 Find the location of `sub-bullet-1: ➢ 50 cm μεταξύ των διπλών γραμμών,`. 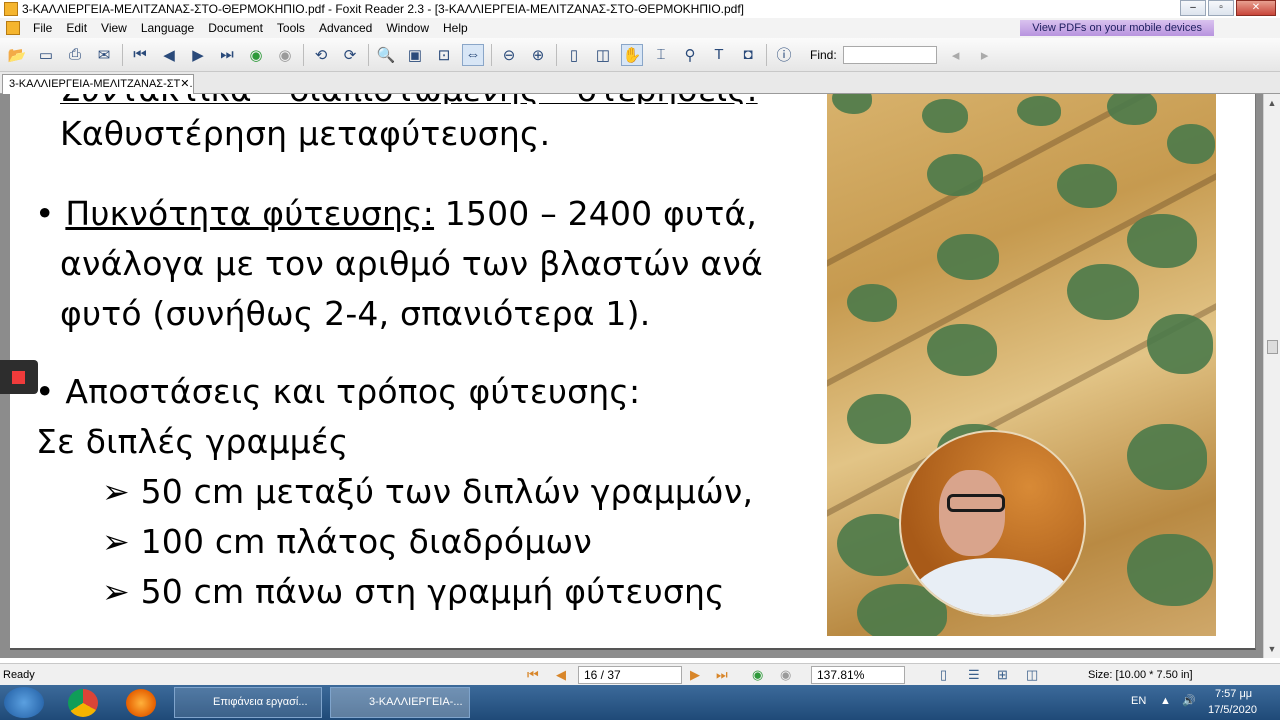

sub-bullet-1: ➢ 50 cm μεταξύ των διπλών γραμμών, is located at coordinates (427, 491).